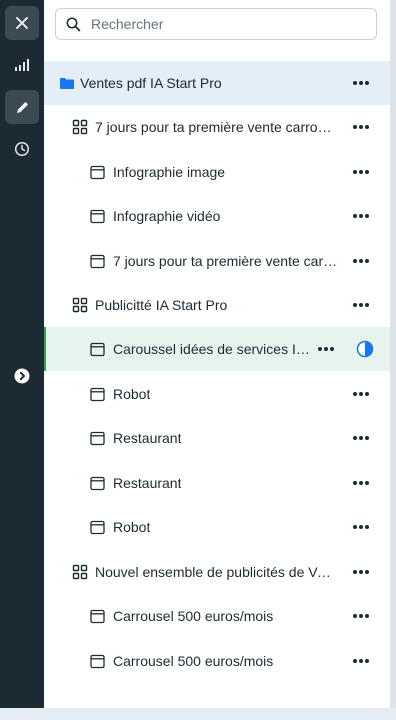 The image size is (396, 720). I want to click on close-icon, so click(22, 23).